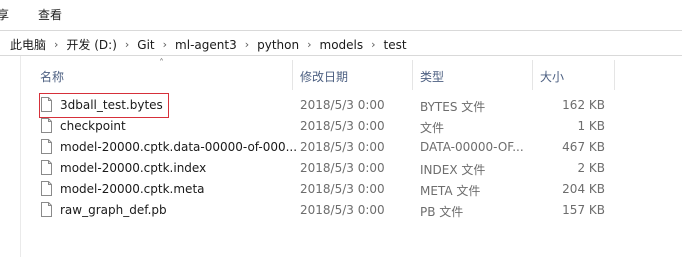 Image resolution: width=682 pixels, height=257 pixels. I want to click on file-size: 2 KB, so click(591, 168).